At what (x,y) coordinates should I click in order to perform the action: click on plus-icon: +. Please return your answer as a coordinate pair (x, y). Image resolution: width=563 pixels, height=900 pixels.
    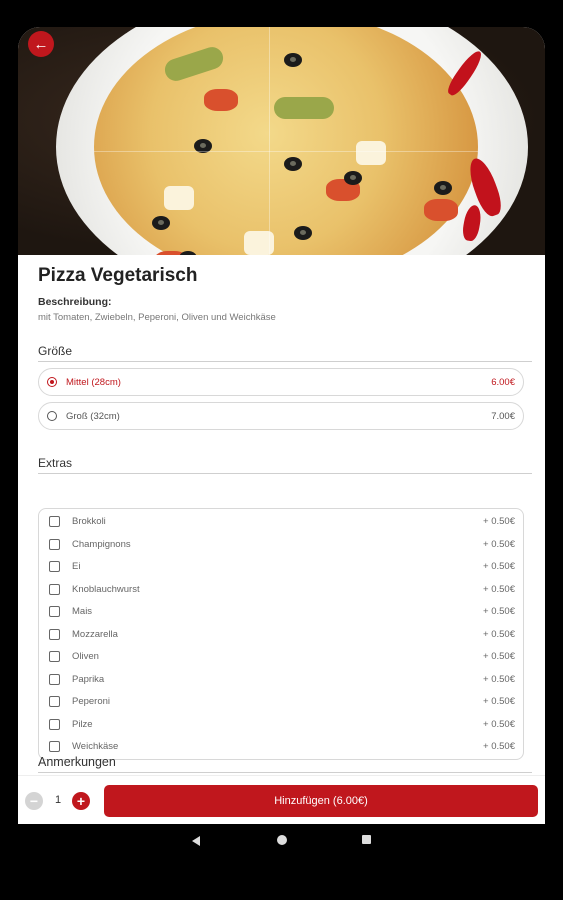
    Looking at the image, I should click on (81, 801).